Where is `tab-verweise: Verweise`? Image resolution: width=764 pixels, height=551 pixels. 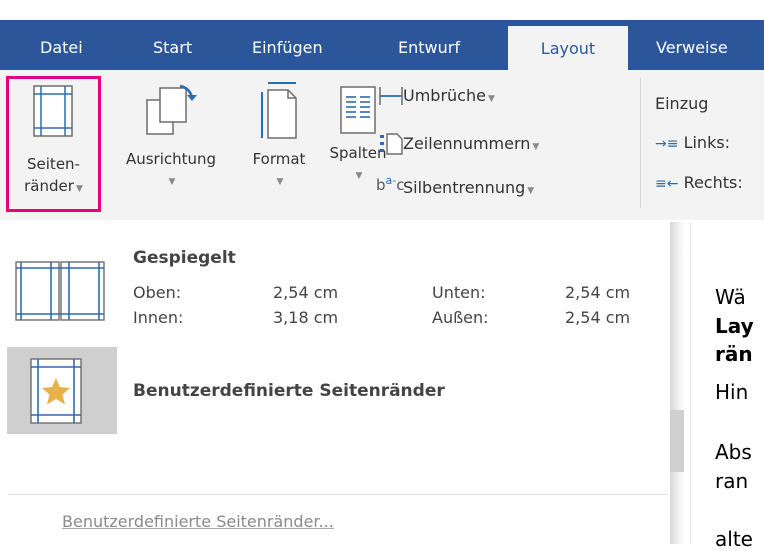 tab-verweise: Verweise is located at coordinates (692, 45).